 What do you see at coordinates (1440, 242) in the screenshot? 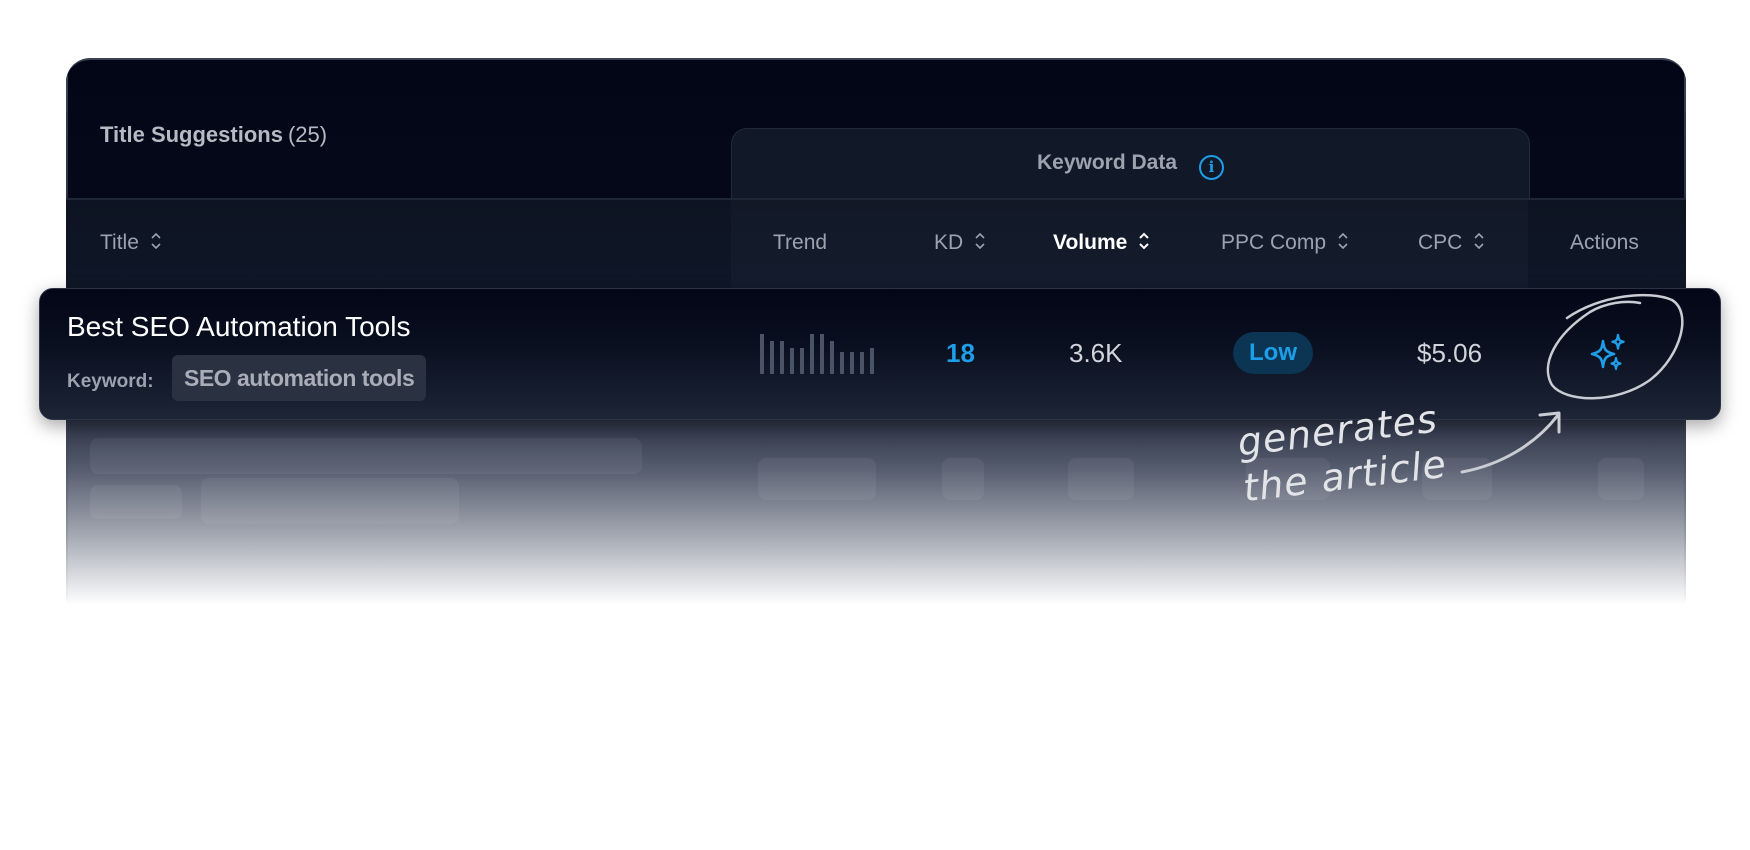
I see `column-cpc-label: CPC` at bounding box center [1440, 242].